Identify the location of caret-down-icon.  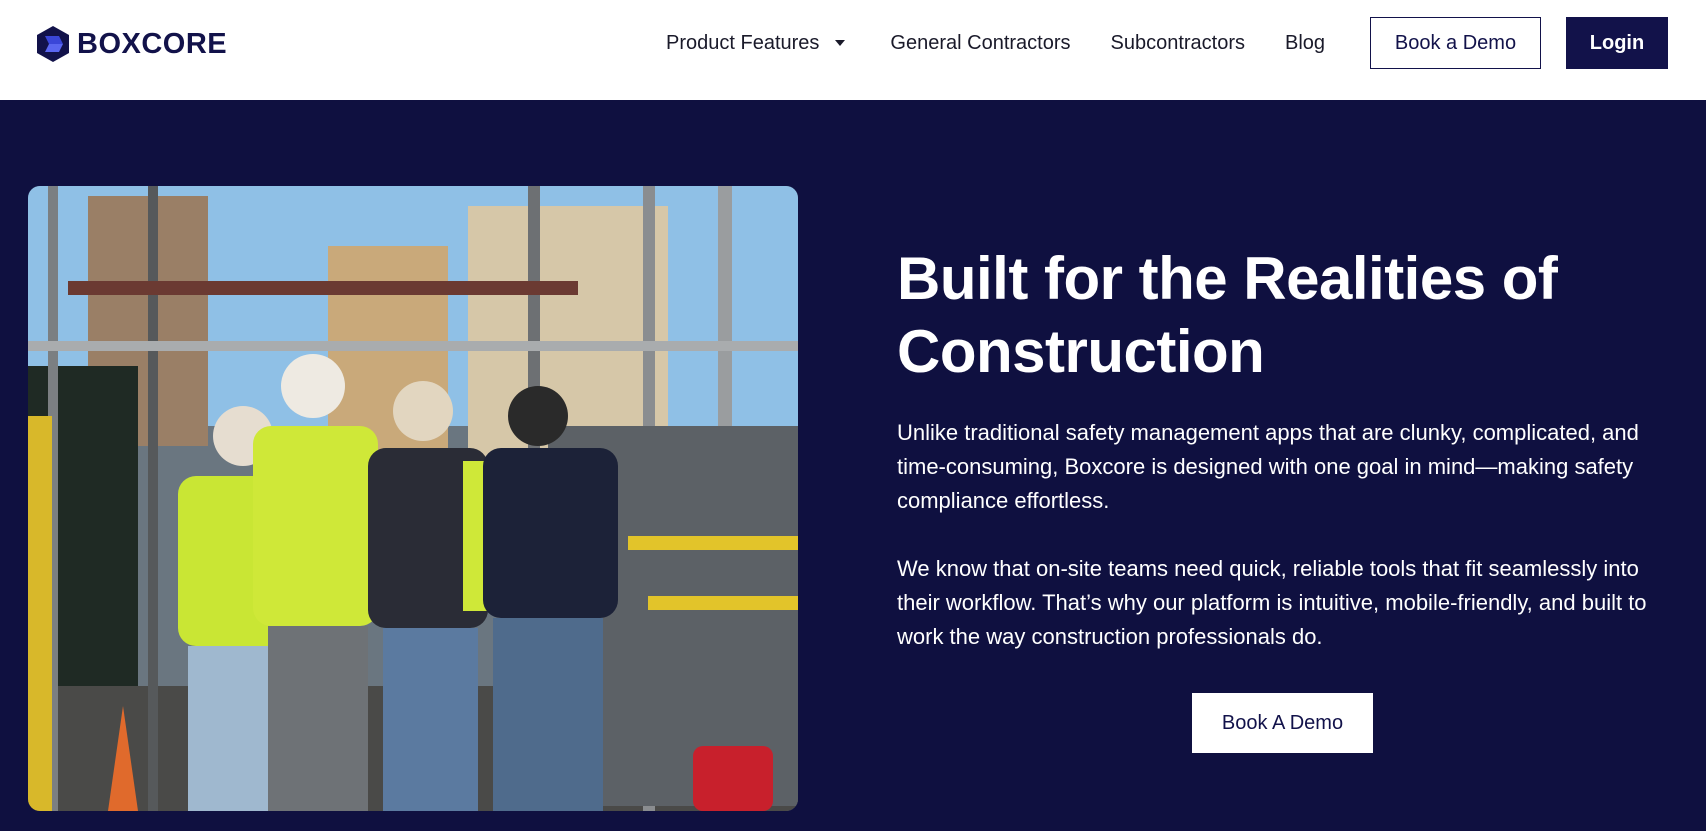
(840, 43).